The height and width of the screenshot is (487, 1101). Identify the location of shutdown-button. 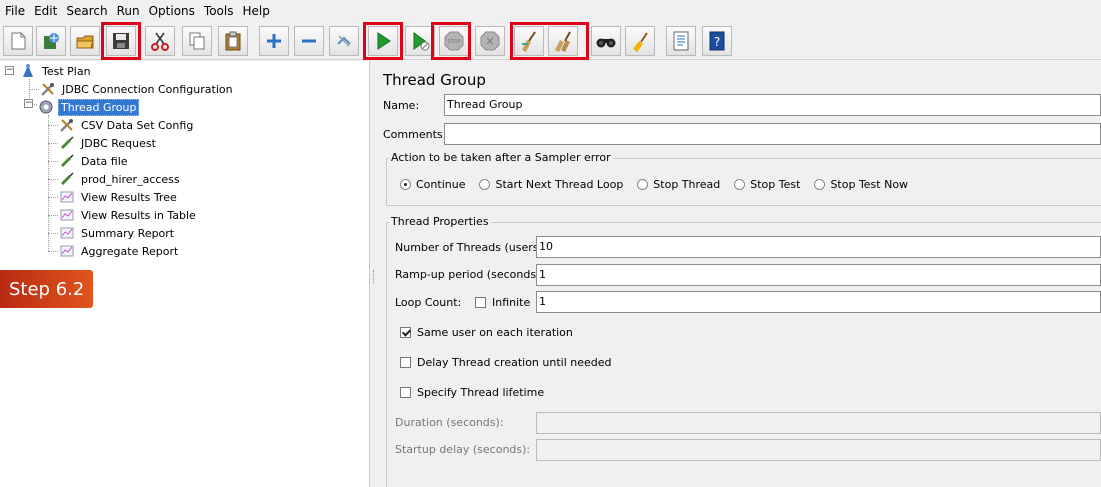
(490, 41).